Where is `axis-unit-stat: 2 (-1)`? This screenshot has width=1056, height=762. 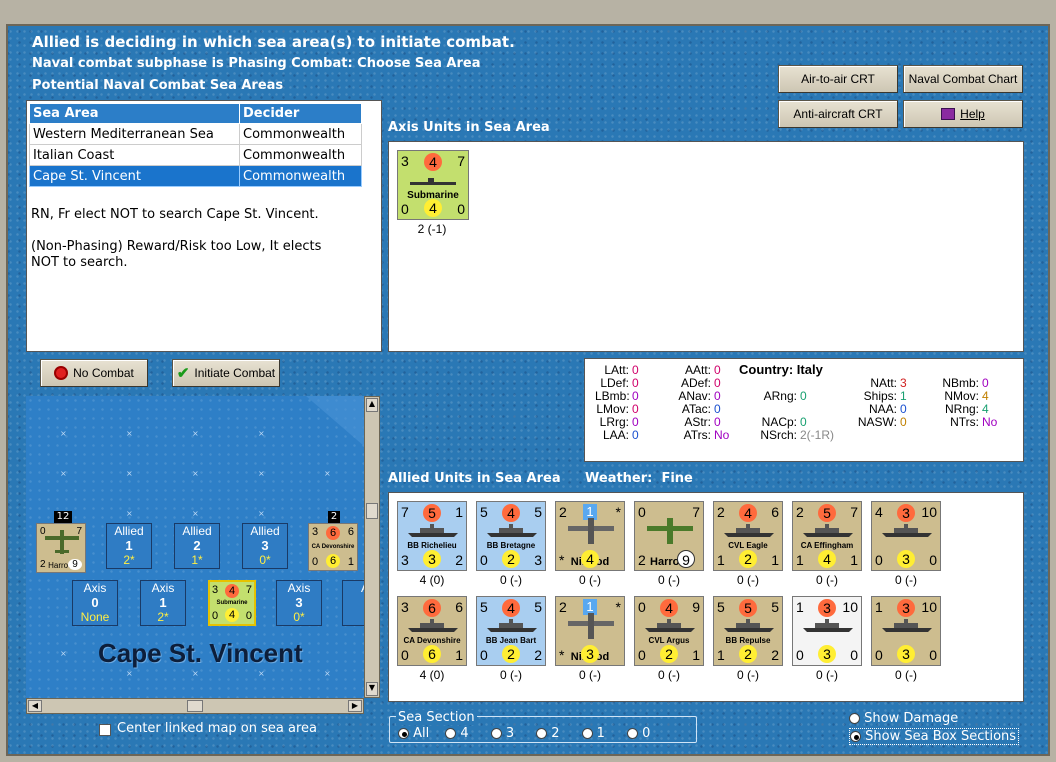 axis-unit-stat: 2 (-1) is located at coordinates (432, 229).